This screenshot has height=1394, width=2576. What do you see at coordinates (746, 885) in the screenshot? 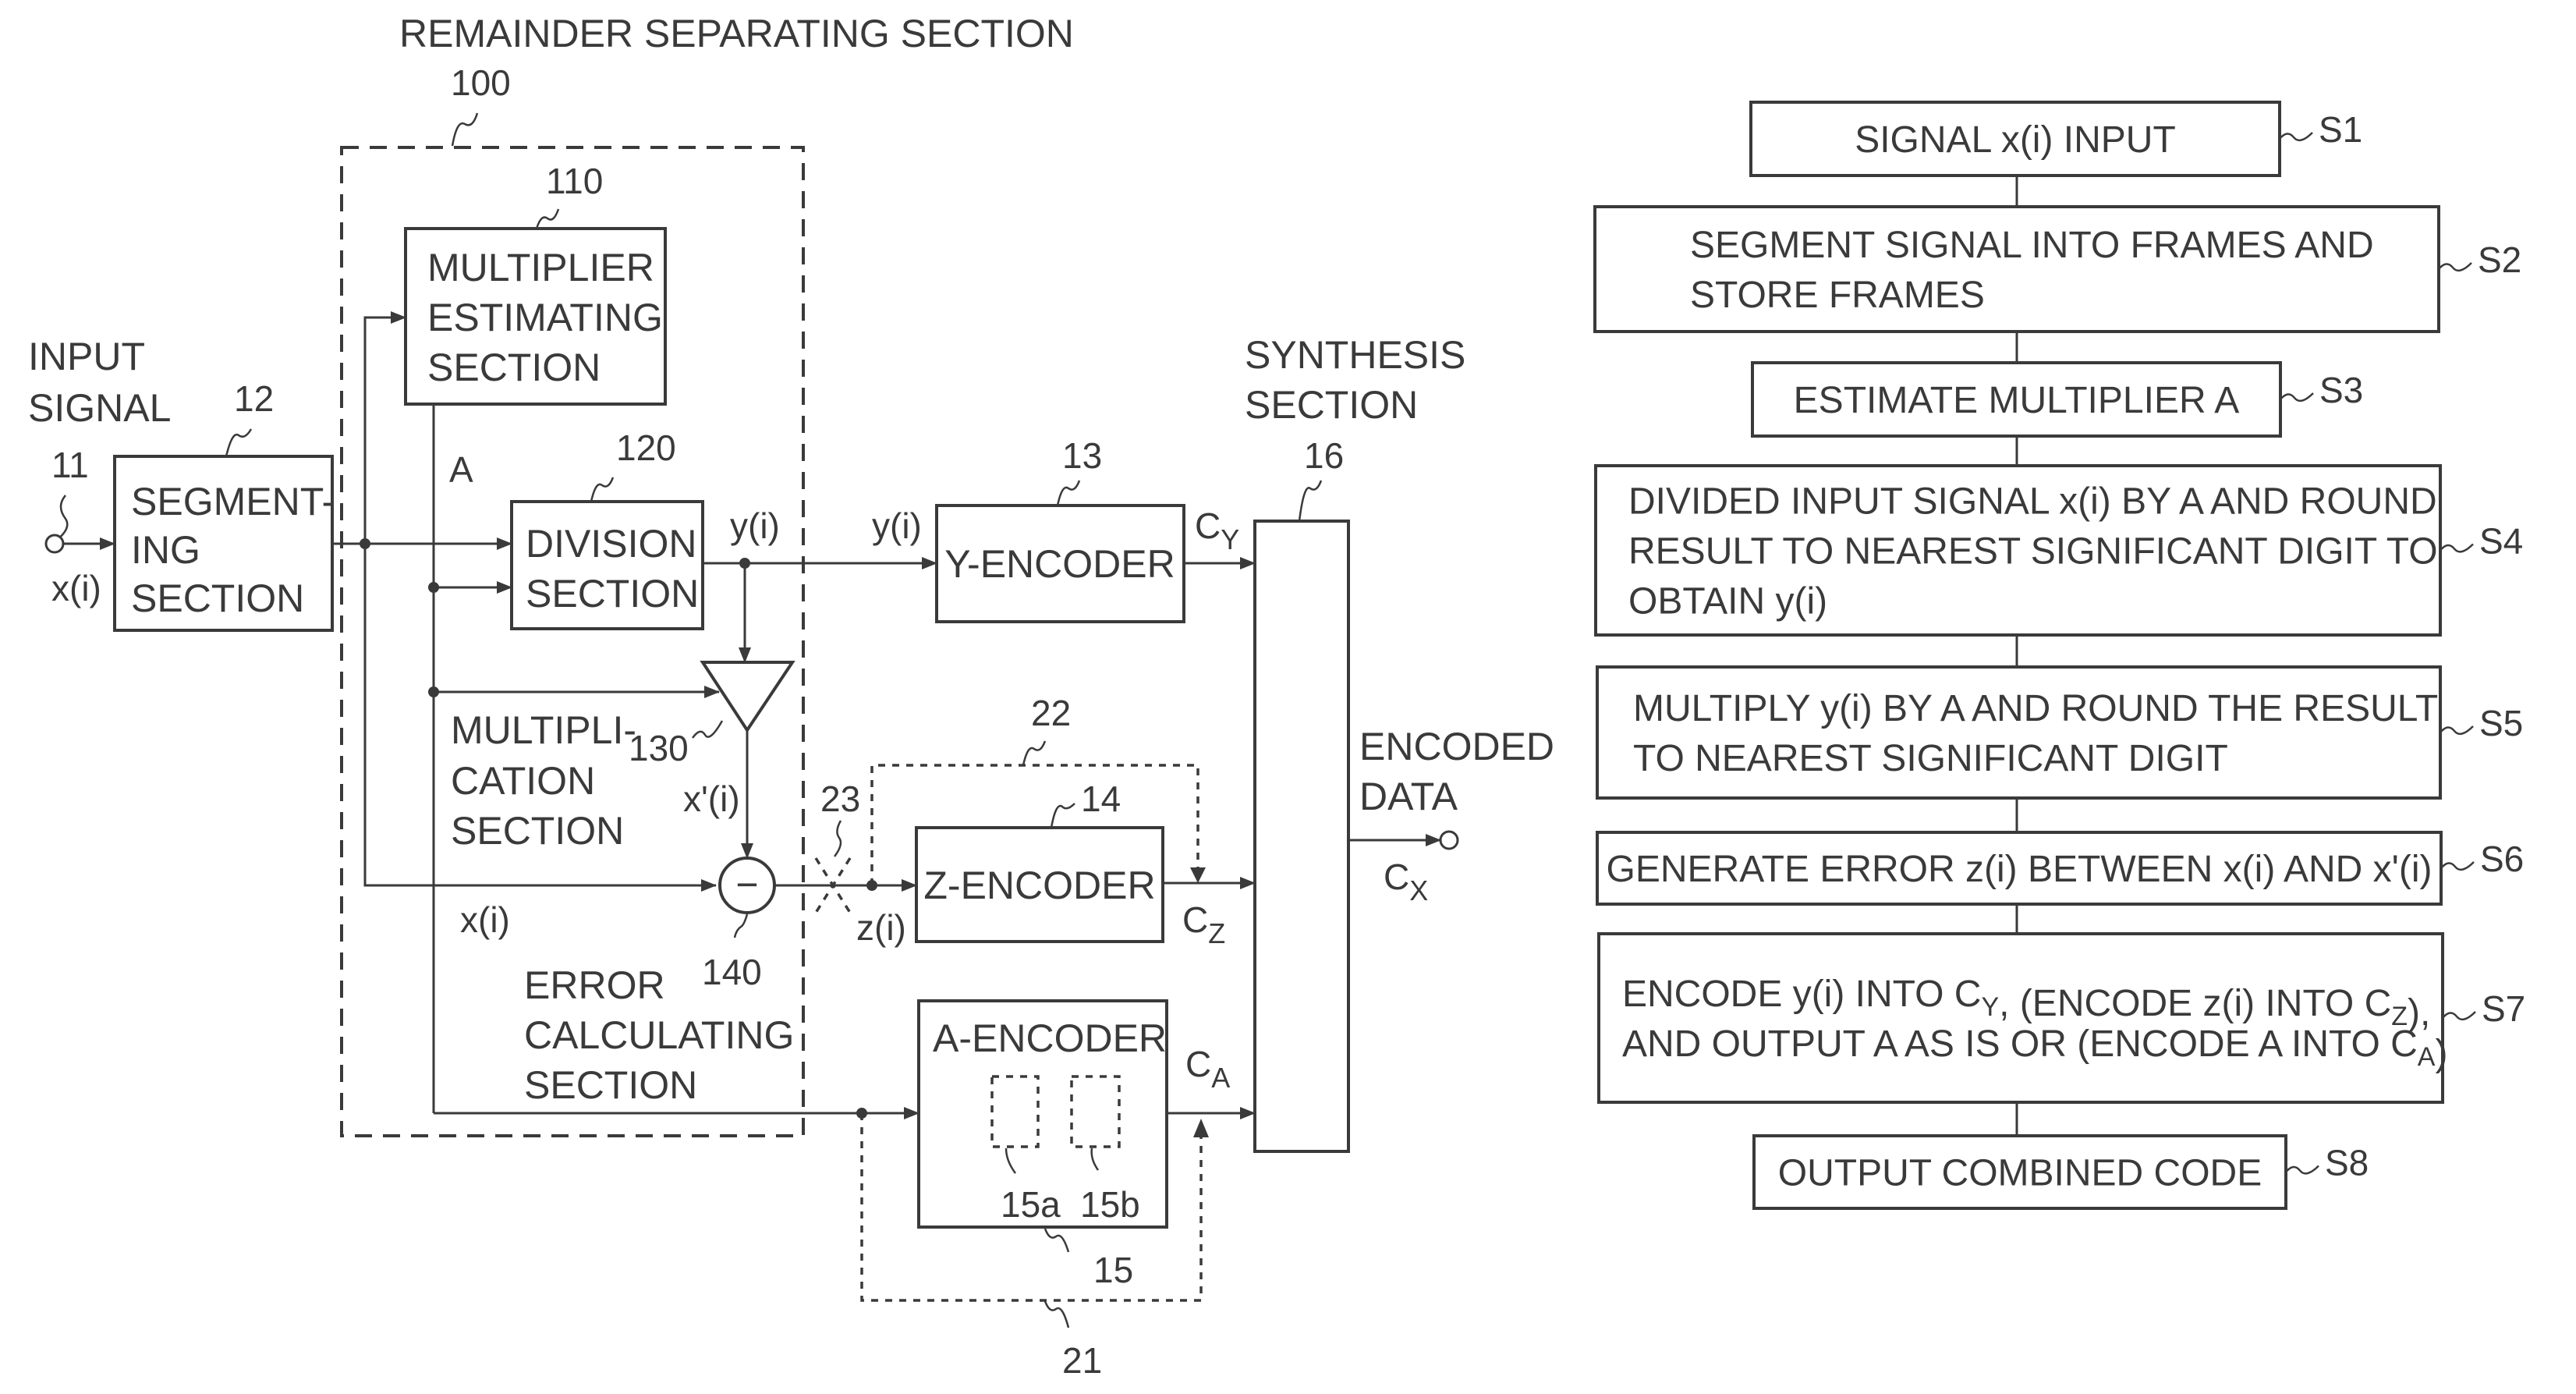
I see `subtract-icon: −` at bounding box center [746, 885].